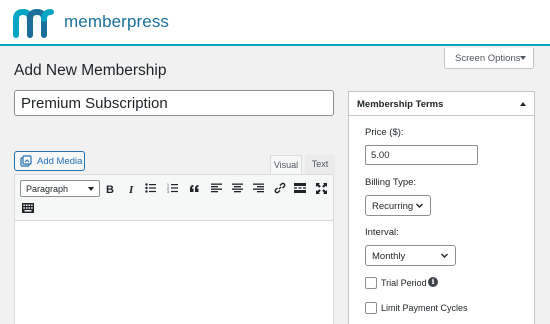 Image resolution: width=550 pixels, height=324 pixels. What do you see at coordinates (384, 132) in the screenshot?
I see `price-label: Price ($):` at bounding box center [384, 132].